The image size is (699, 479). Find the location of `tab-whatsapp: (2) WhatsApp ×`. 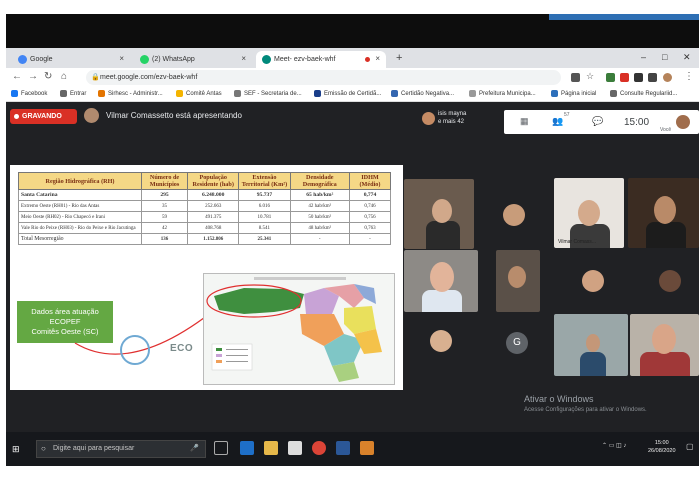

tab-whatsapp: (2) WhatsApp × is located at coordinates (193, 59).